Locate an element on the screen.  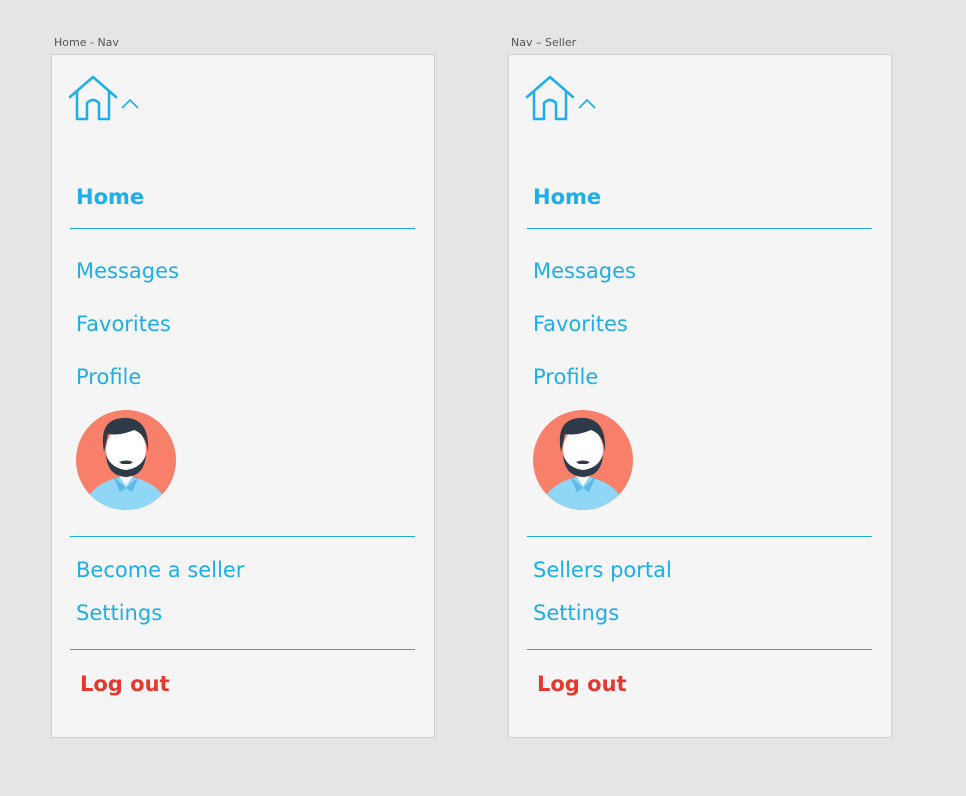
nav-item-sellers-portal: Sellers portal is located at coordinates (602, 570).